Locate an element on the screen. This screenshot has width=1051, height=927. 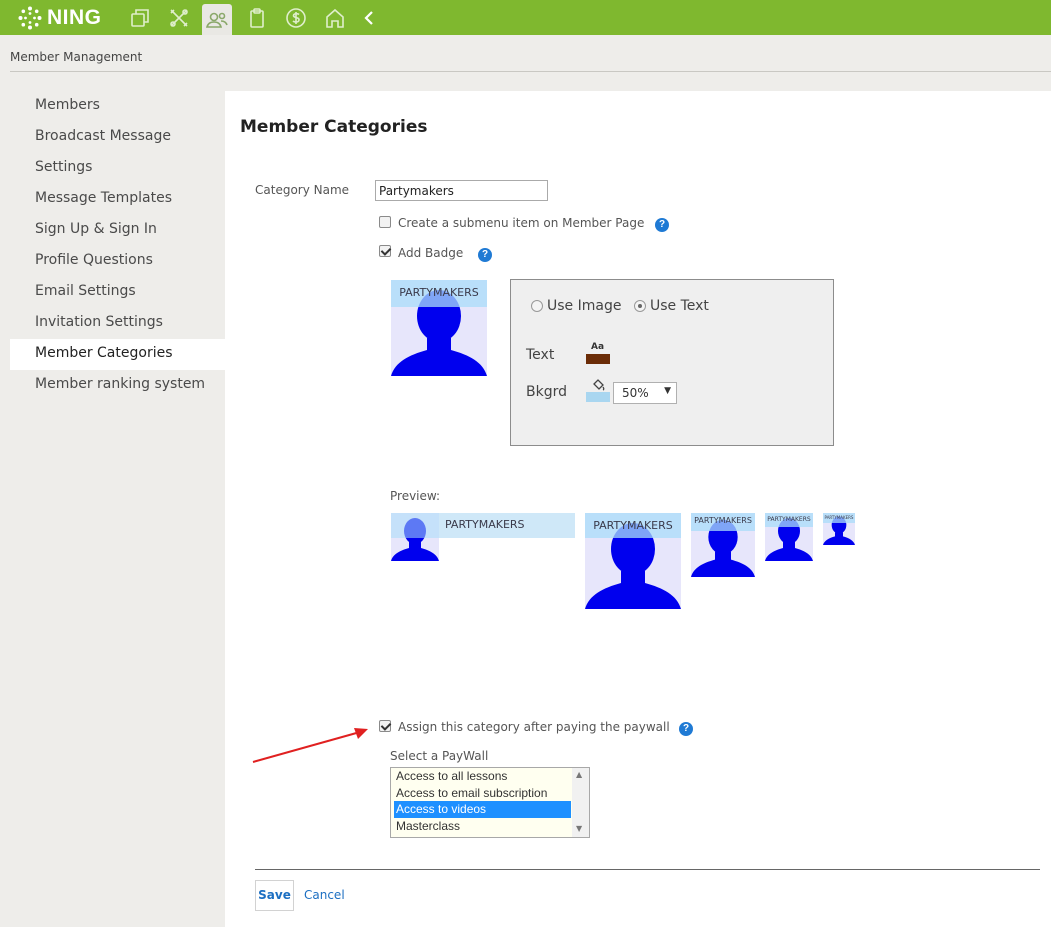
dollar-icon is located at coordinates (296, 17).